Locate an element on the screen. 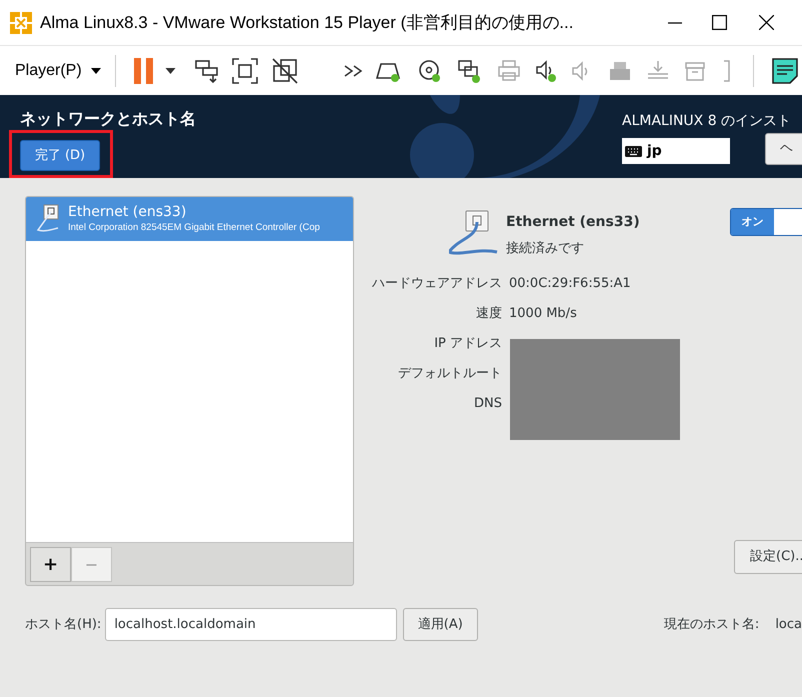 This screenshot has height=697, width=802. apply-button: 適用(A) is located at coordinates (440, 624).